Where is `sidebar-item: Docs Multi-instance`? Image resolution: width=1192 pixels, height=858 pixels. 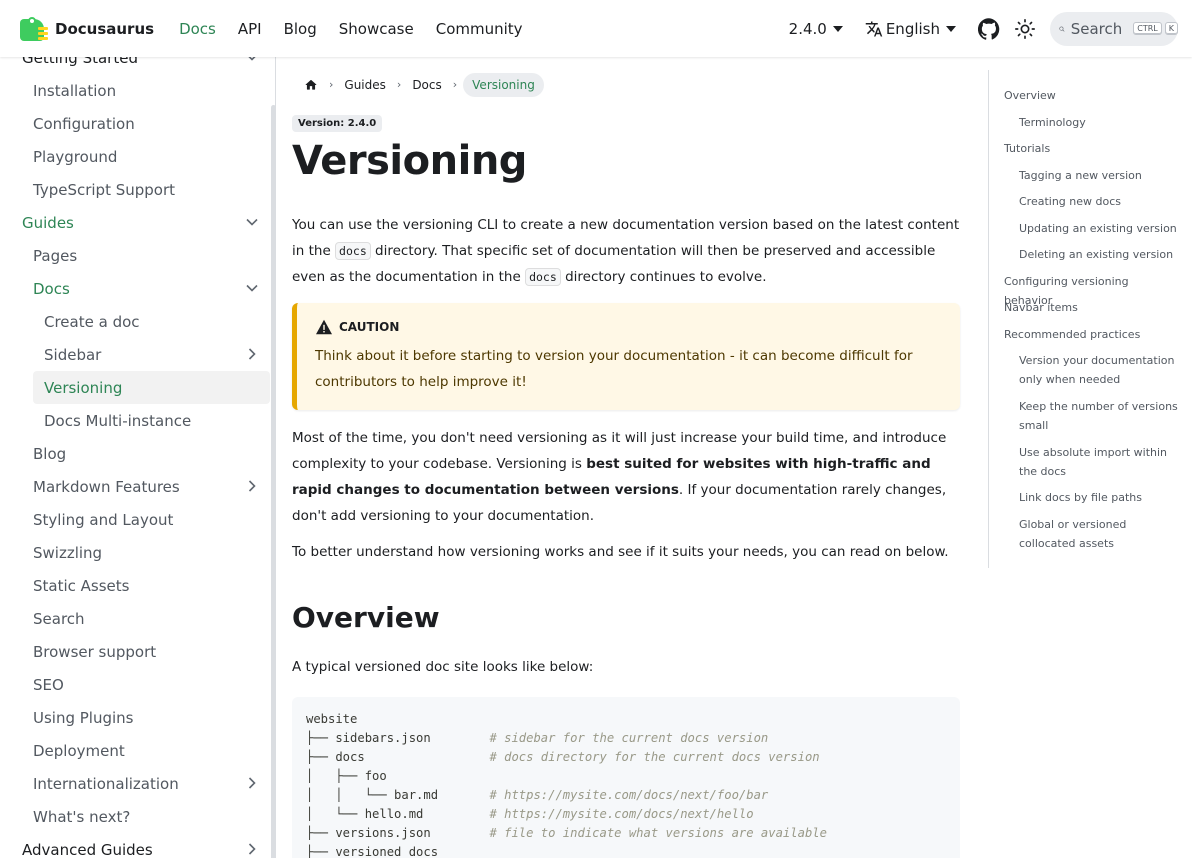
sidebar-item: Docs Multi-instance is located at coordinates (135, 420).